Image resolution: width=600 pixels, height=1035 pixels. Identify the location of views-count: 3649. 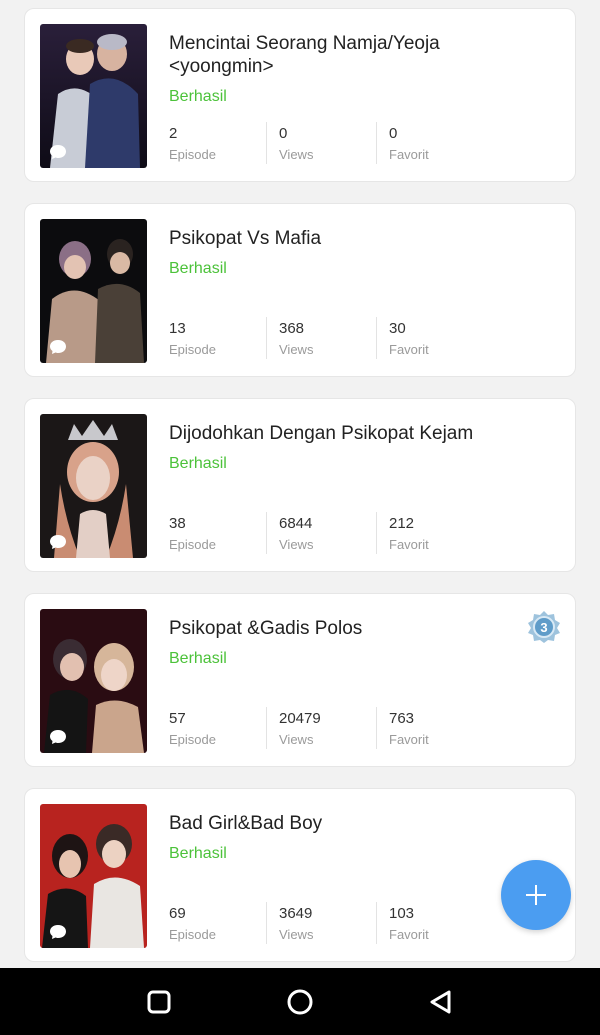
(296, 913).